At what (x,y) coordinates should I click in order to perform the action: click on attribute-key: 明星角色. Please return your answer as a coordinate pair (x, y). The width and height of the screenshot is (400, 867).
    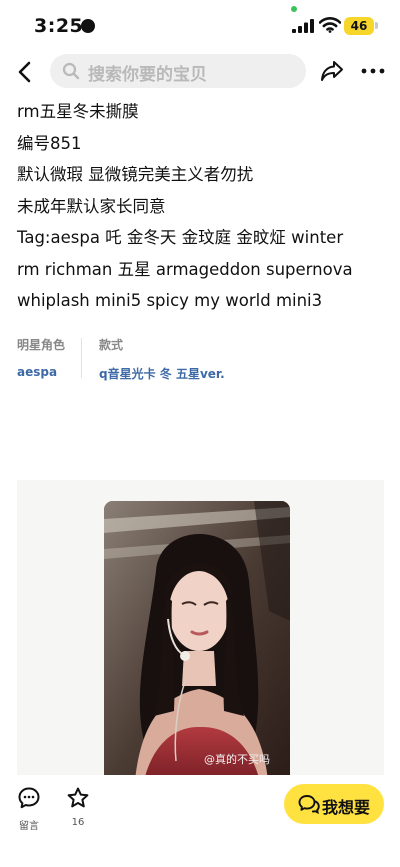
    Looking at the image, I should click on (41, 345).